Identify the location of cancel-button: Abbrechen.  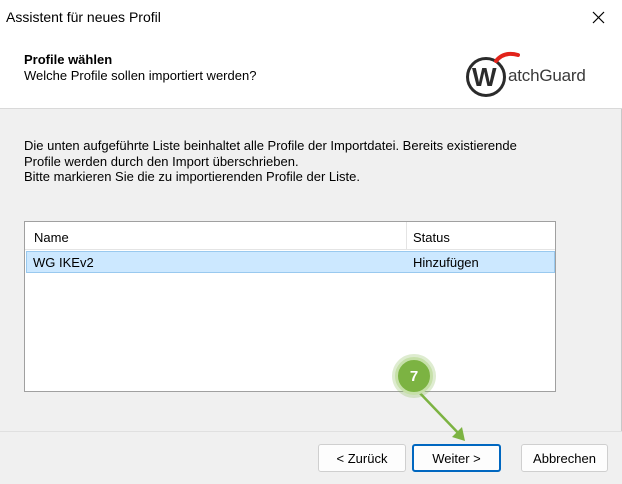
(564, 458).